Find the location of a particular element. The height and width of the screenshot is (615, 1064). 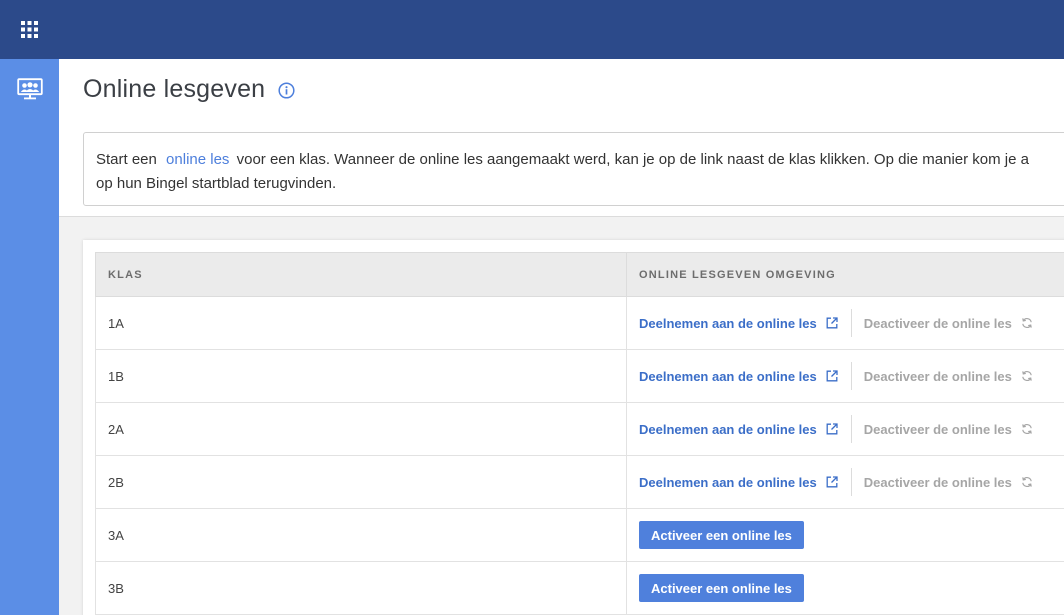

sidebar-item-online-lesgeven is located at coordinates (29, 89).